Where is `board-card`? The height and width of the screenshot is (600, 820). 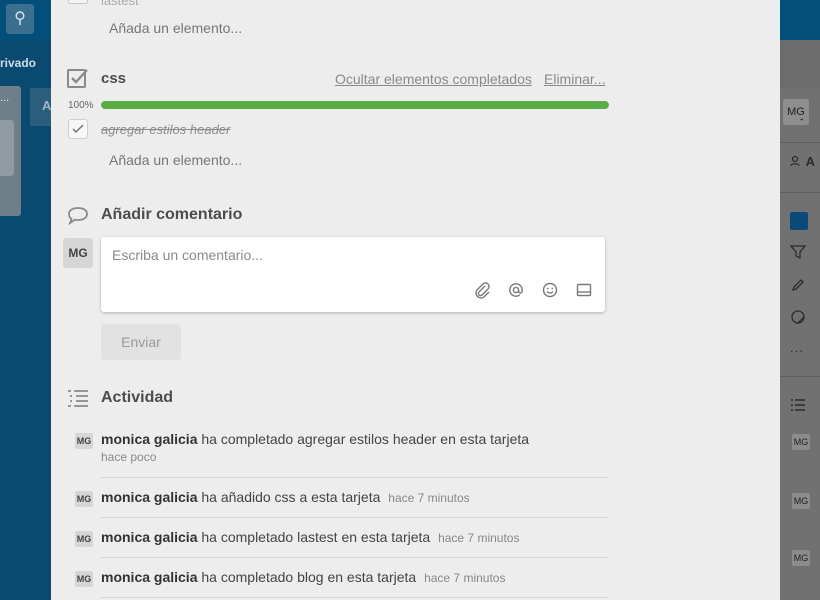 board-card is located at coordinates (7, 148).